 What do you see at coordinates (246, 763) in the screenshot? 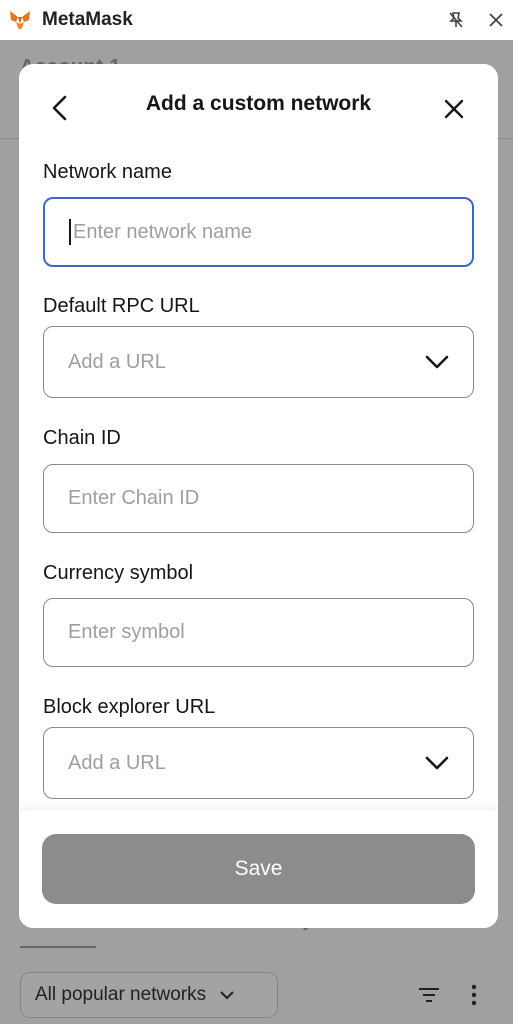
I see `block-explorer-url-input` at bounding box center [246, 763].